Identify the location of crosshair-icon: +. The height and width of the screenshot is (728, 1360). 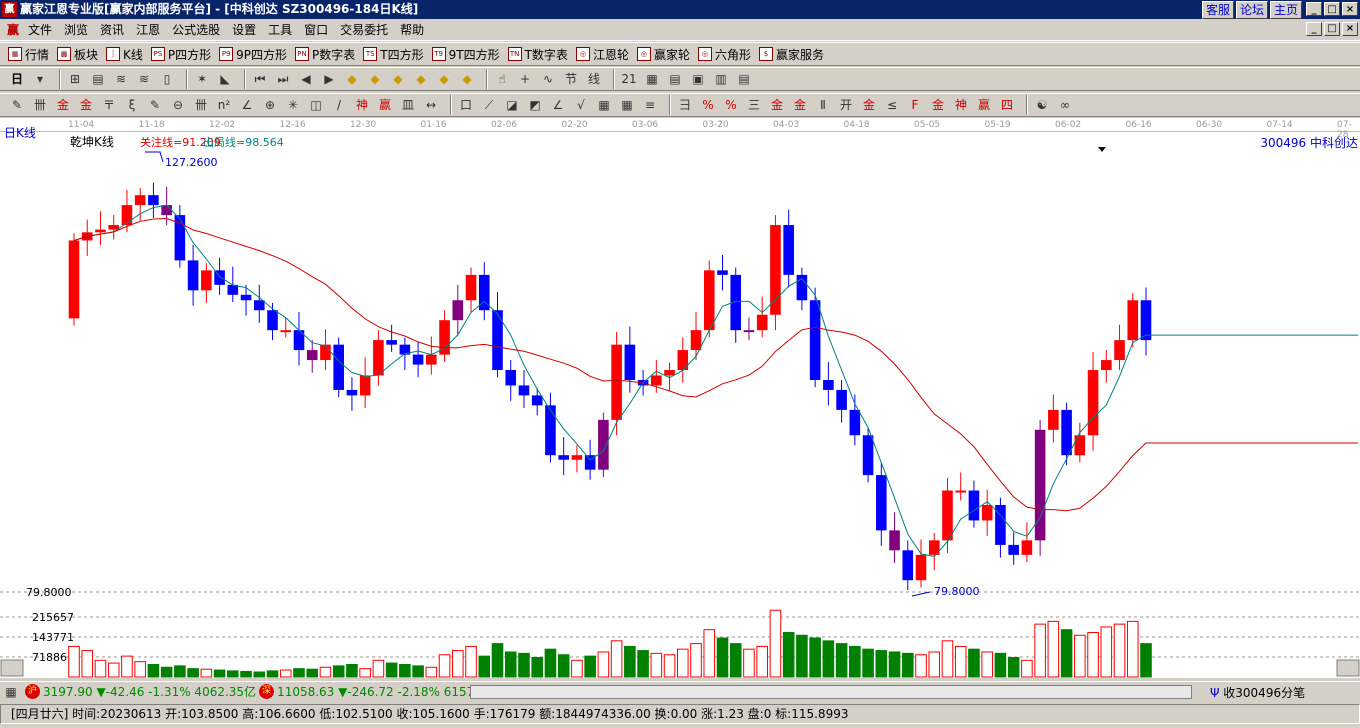
(525, 79).